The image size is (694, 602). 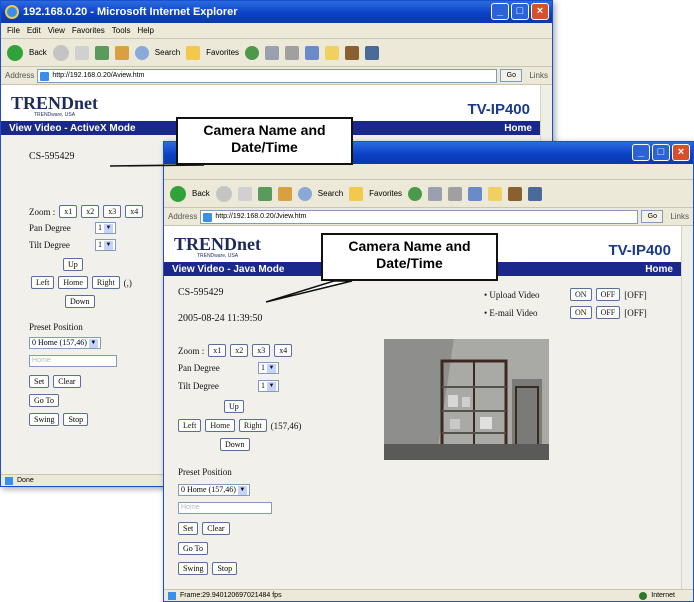 I want to click on menu-file: File, so click(x=13, y=30).